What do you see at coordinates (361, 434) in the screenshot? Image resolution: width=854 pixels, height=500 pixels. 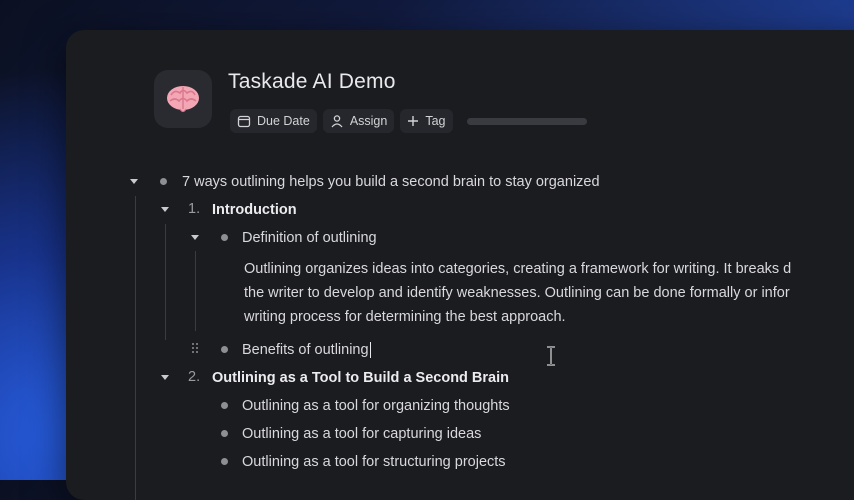 I see `outline-item-capturing-ideas: Outlining as a tool for capturing ideas` at bounding box center [361, 434].